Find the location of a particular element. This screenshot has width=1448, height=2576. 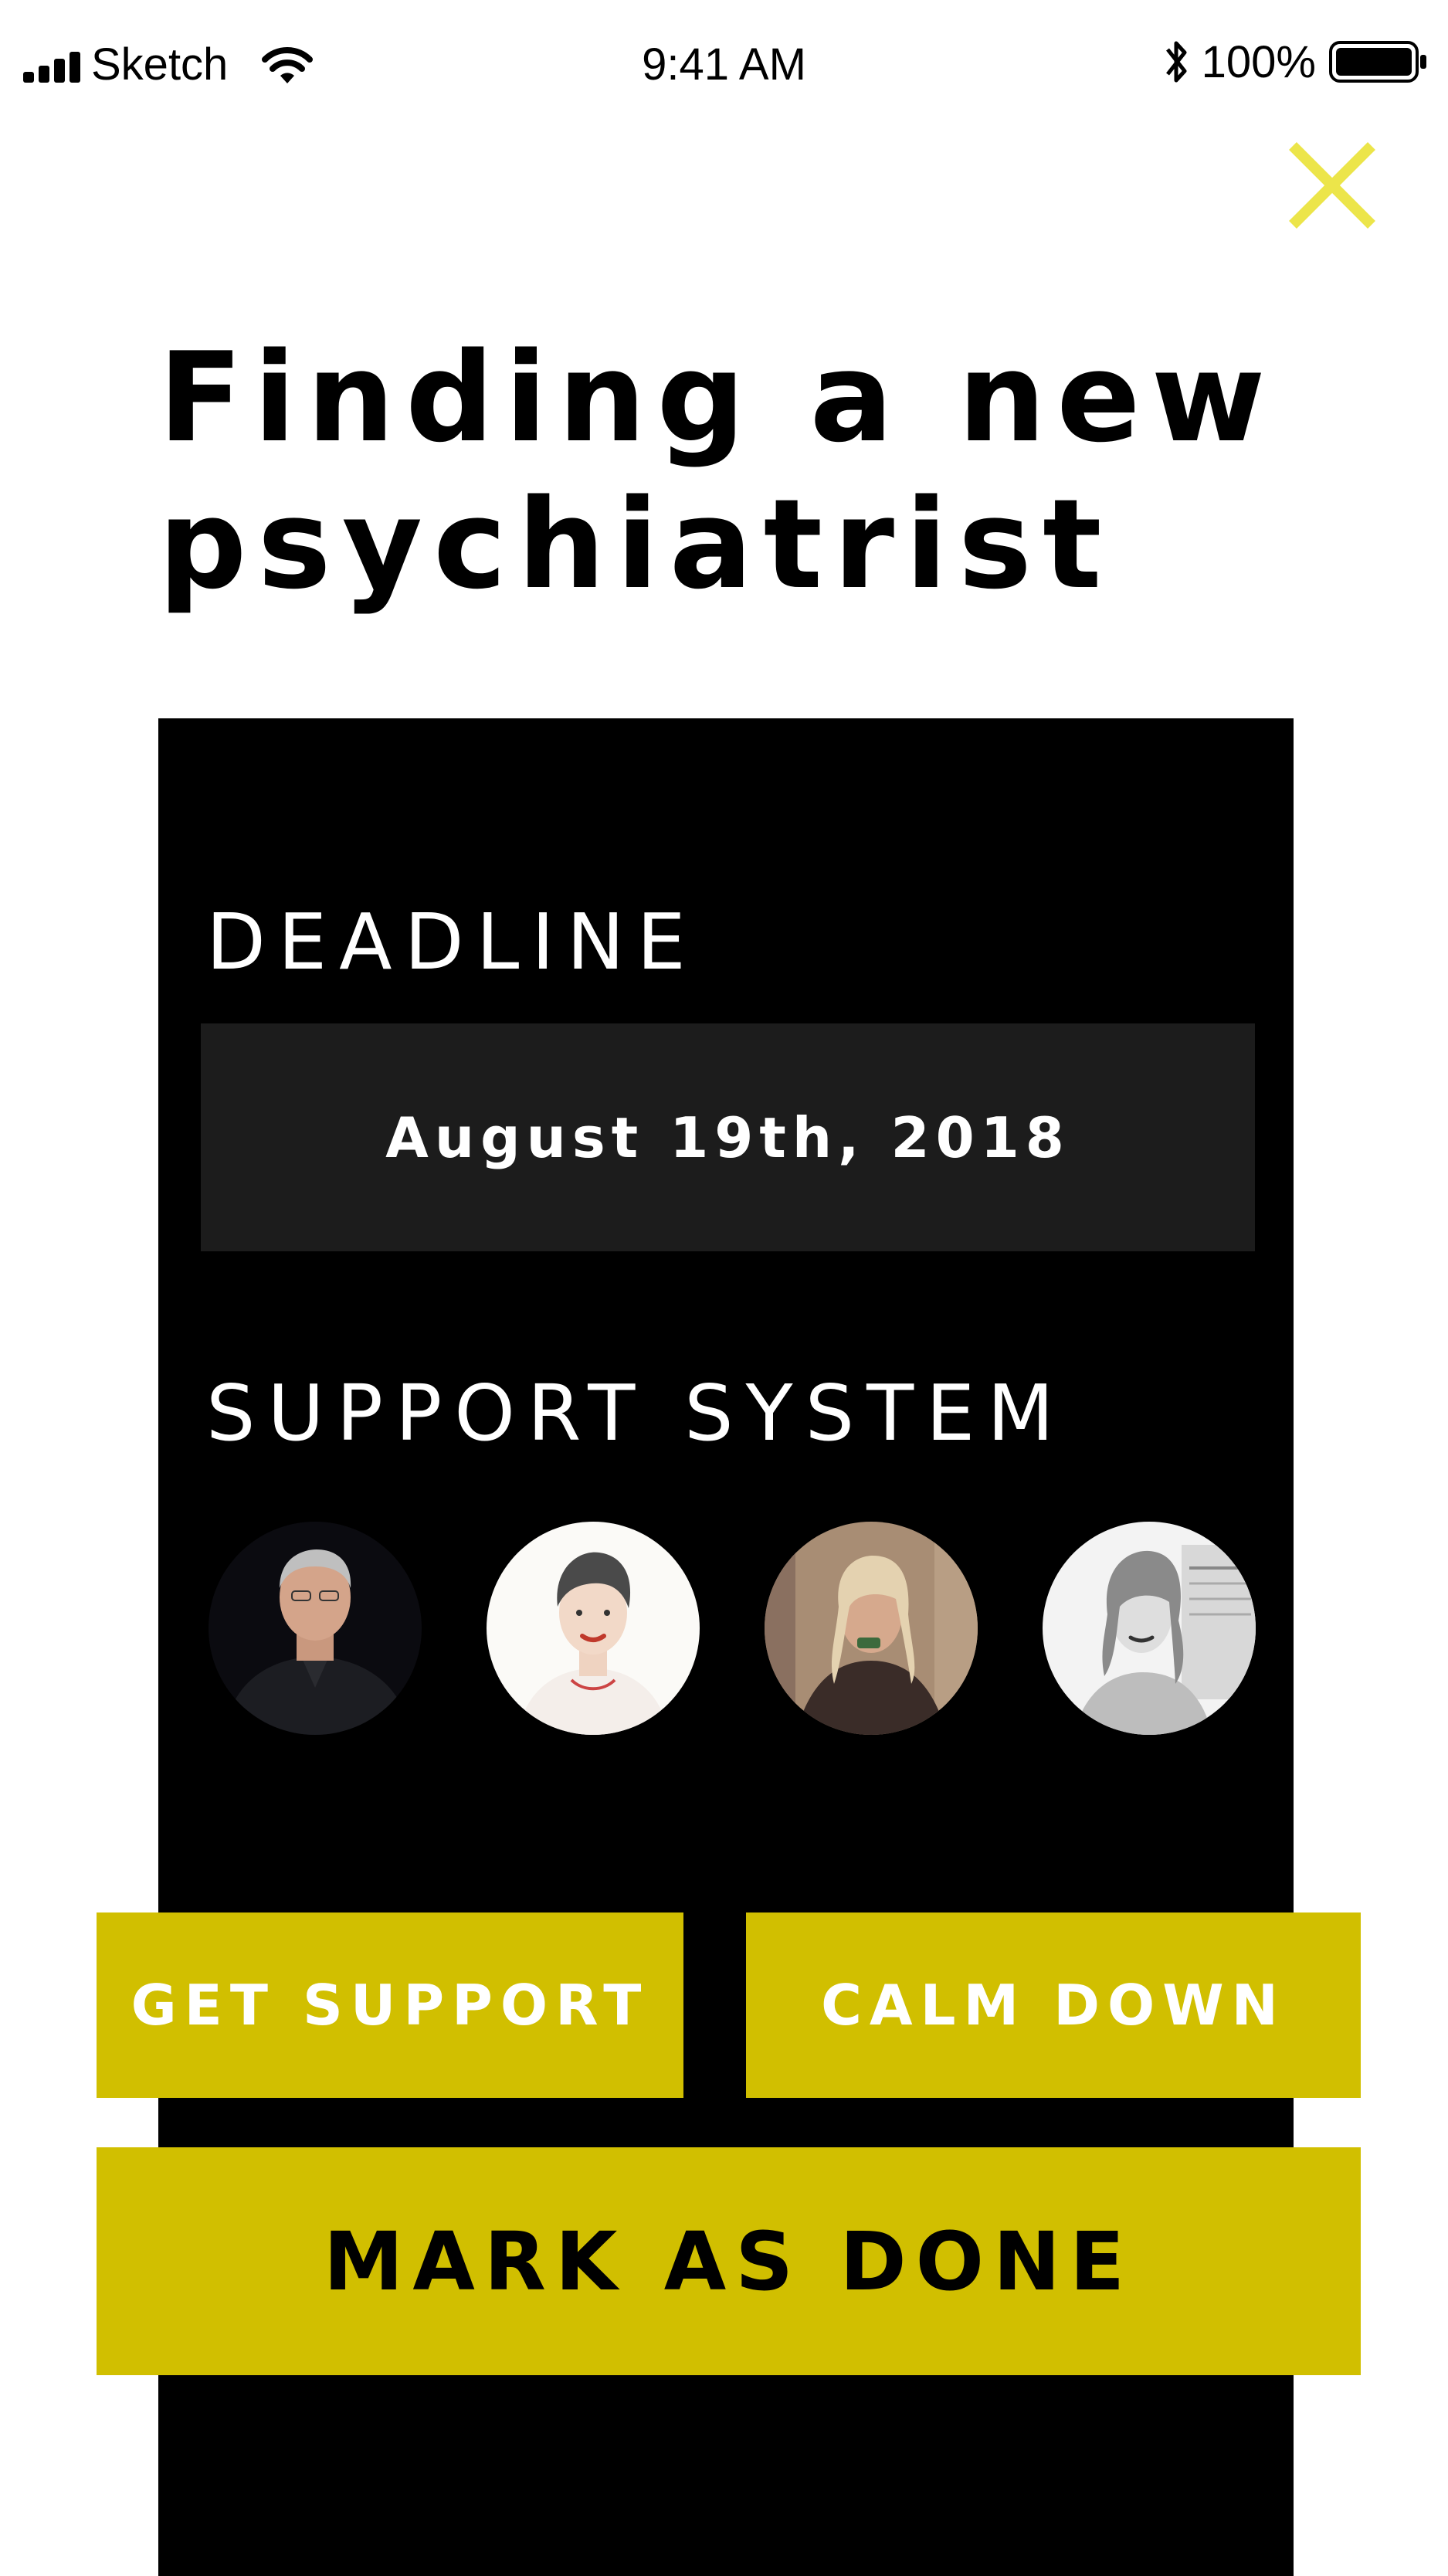

avatar-photo-man-black-shirt is located at coordinates (315, 1629).